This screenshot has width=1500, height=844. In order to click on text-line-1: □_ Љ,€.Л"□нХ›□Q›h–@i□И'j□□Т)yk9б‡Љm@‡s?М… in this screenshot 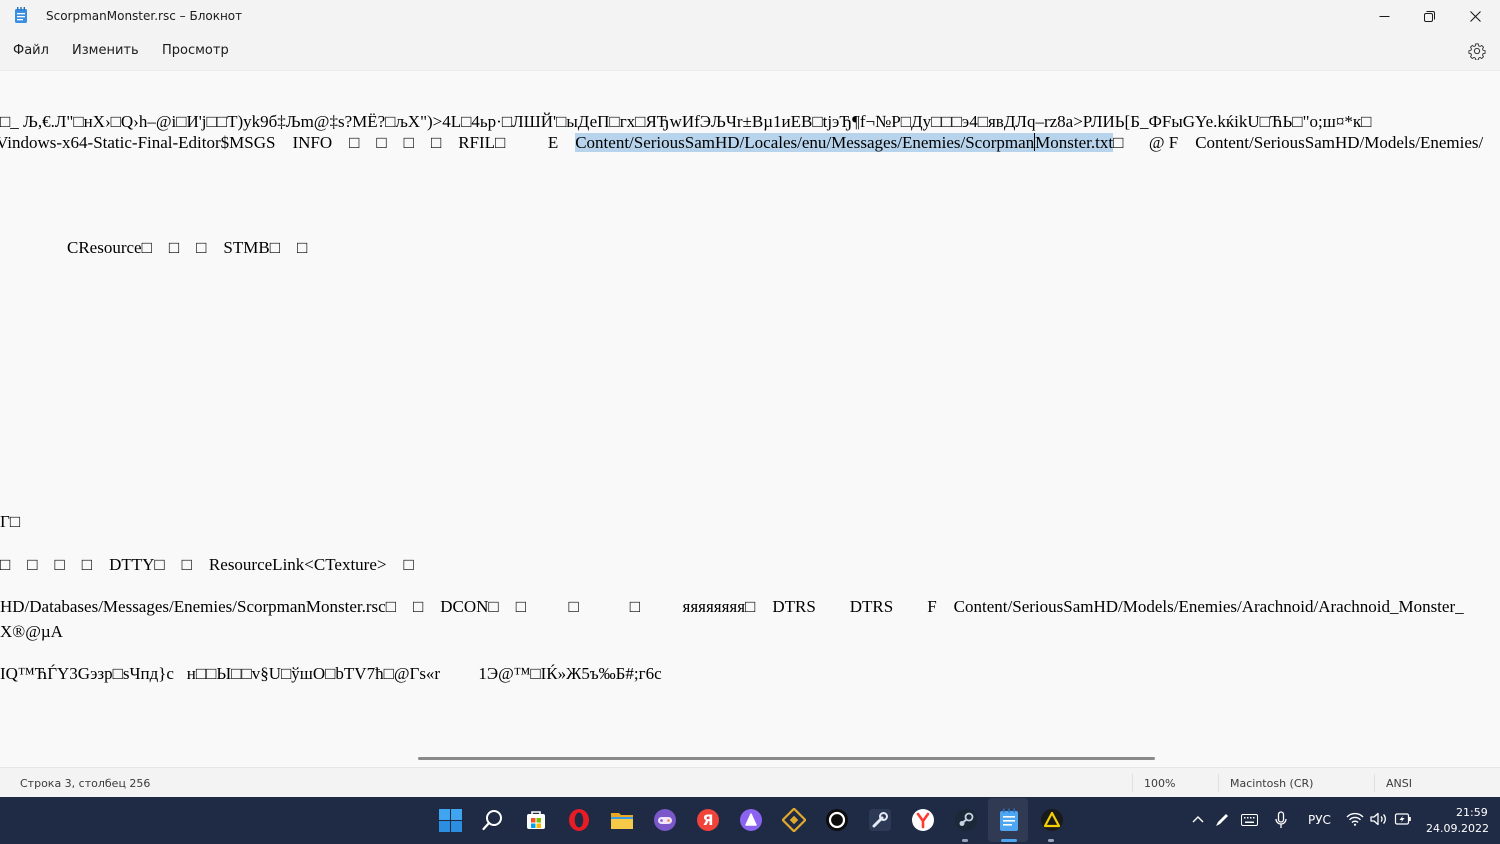, I will do `click(686, 121)`.